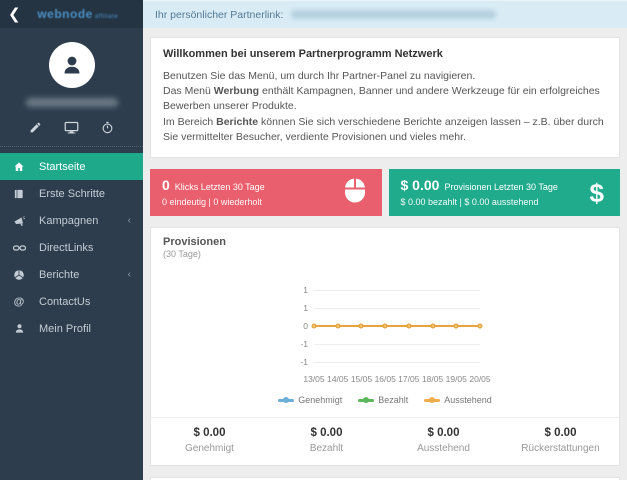 The height and width of the screenshot is (480, 627). Describe the element at coordinates (432, 379) in the screenshot. I see `x-tick: 18/05` at that location.